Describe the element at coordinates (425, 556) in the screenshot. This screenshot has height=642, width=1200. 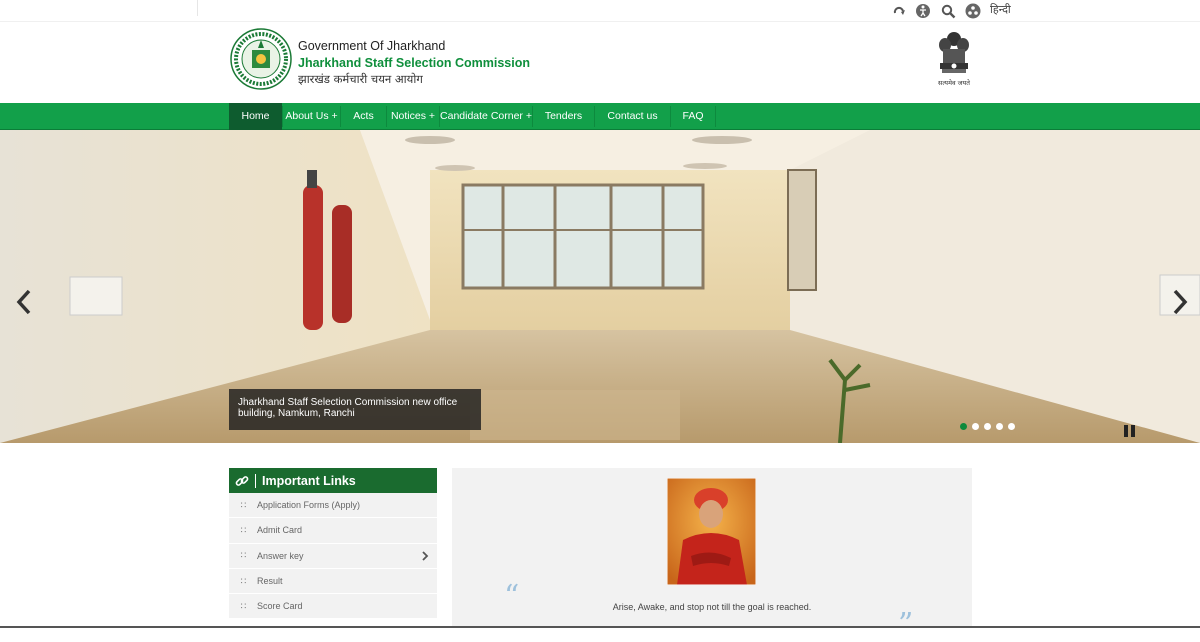
I see `chevron-right-icon` at that location.